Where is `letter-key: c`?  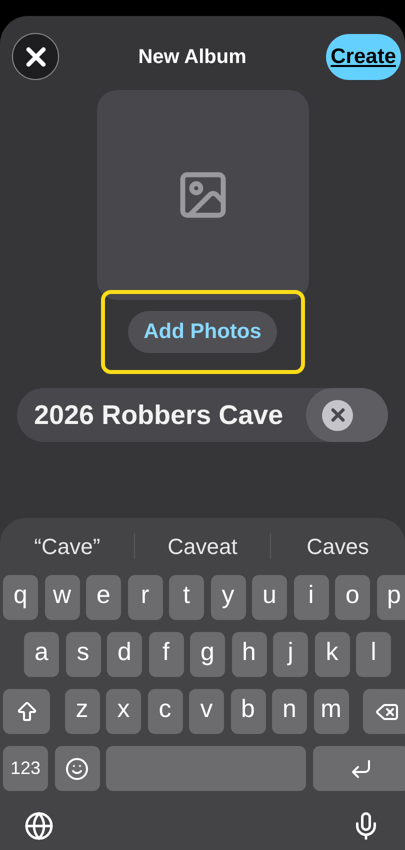 letter-key: c is located at coordinates (165, 711).